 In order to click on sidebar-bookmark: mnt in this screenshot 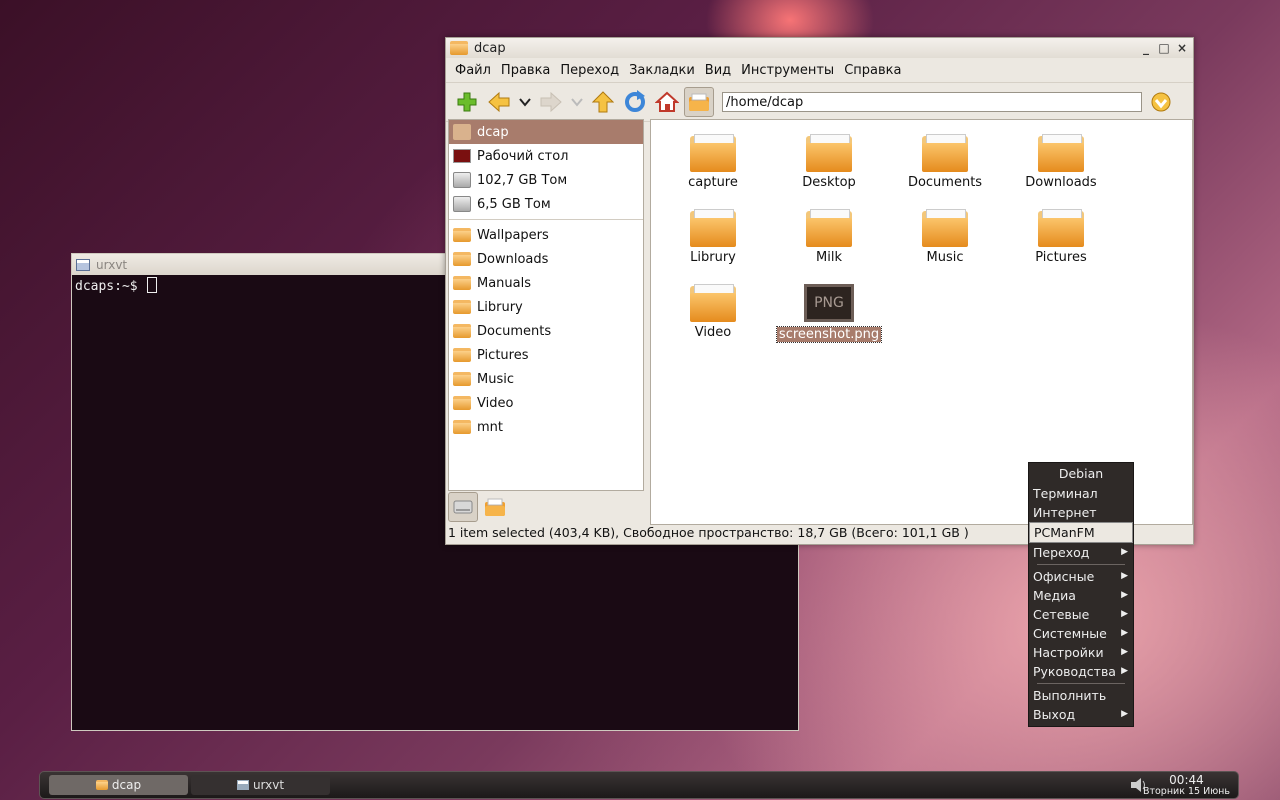, I will do `click(546, 427)`.